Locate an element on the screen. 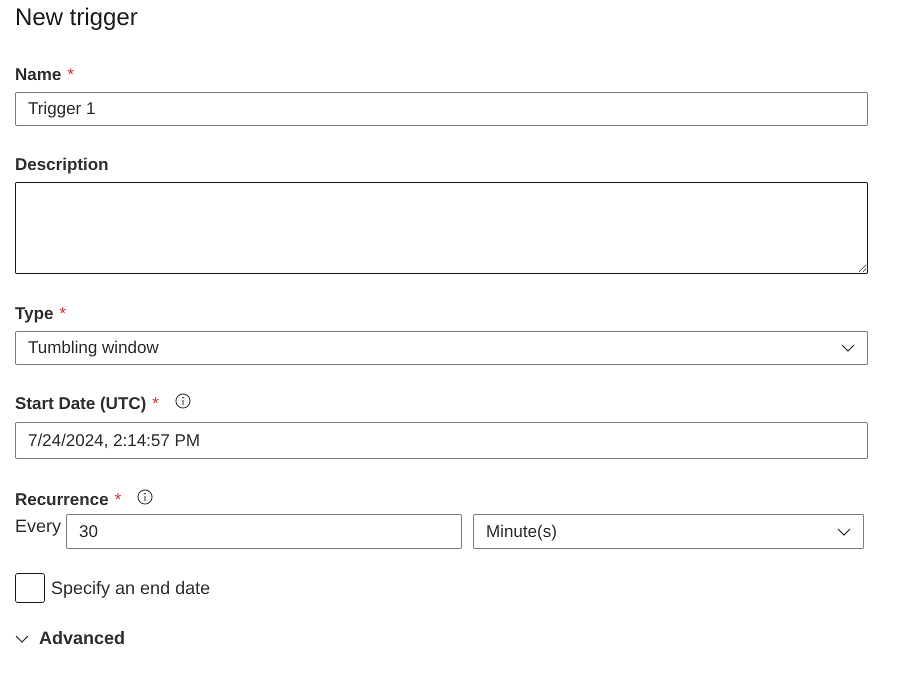  description-input-field is located at coordinates (441, 228).